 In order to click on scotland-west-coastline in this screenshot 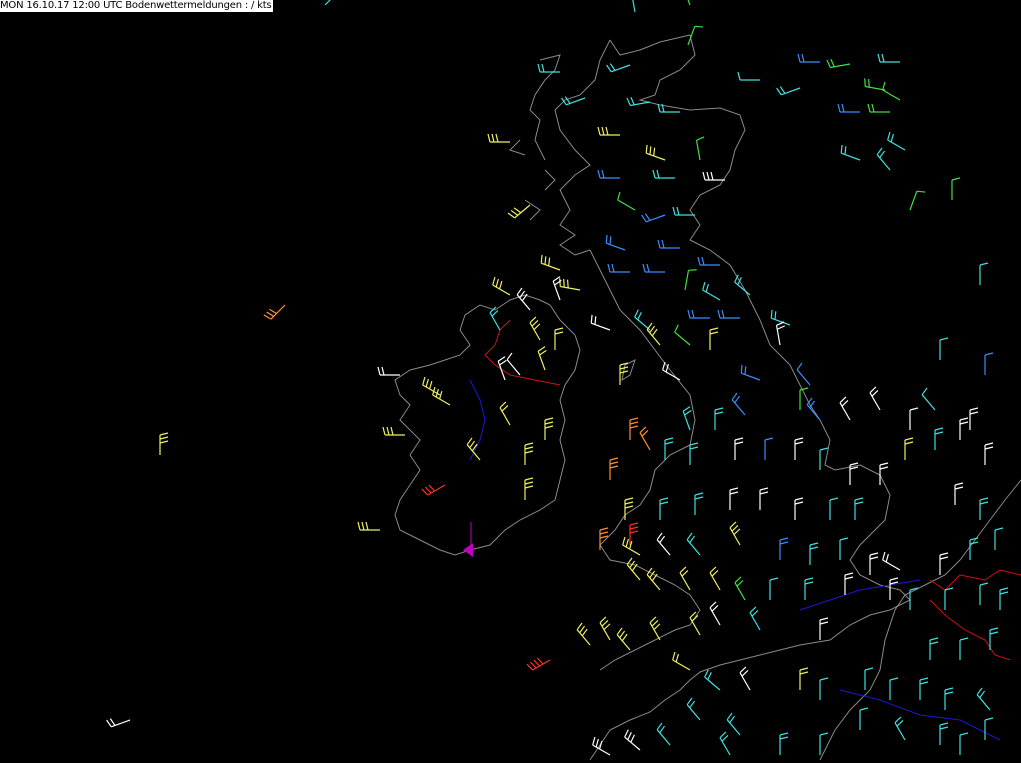, I will do `click(582, 147)`.